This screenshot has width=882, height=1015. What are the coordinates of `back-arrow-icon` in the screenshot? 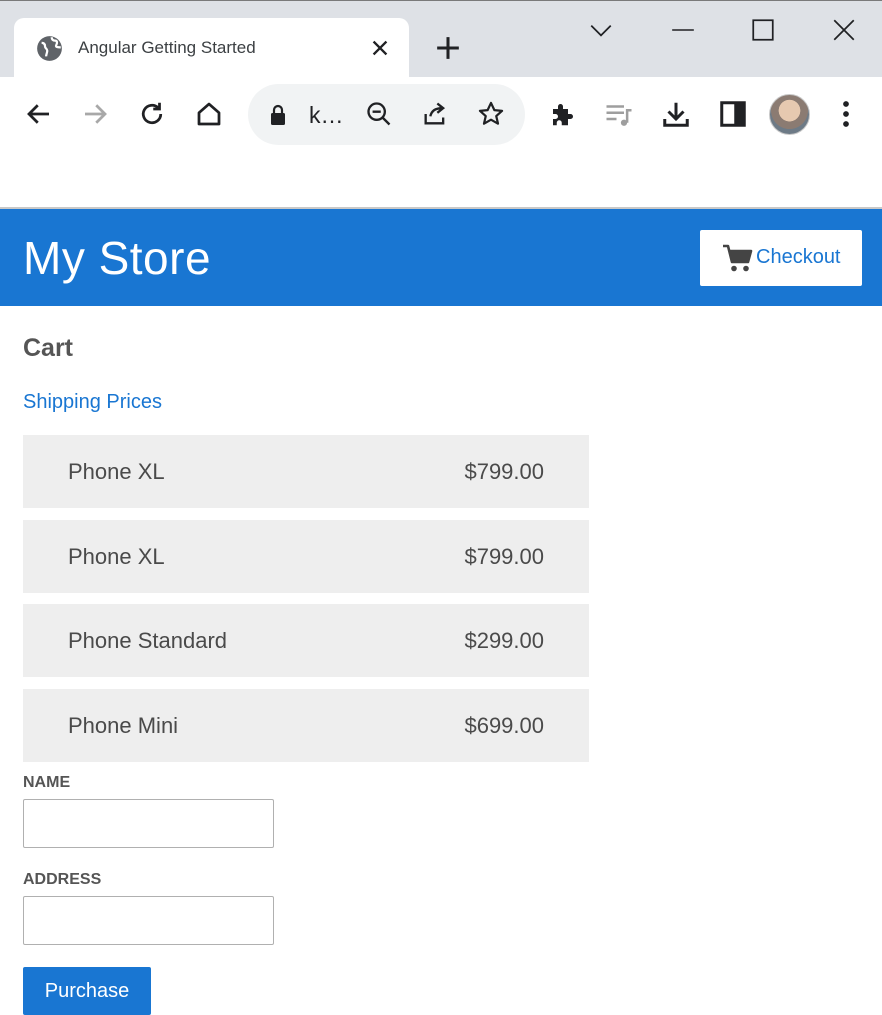 It's located at (39, 114).